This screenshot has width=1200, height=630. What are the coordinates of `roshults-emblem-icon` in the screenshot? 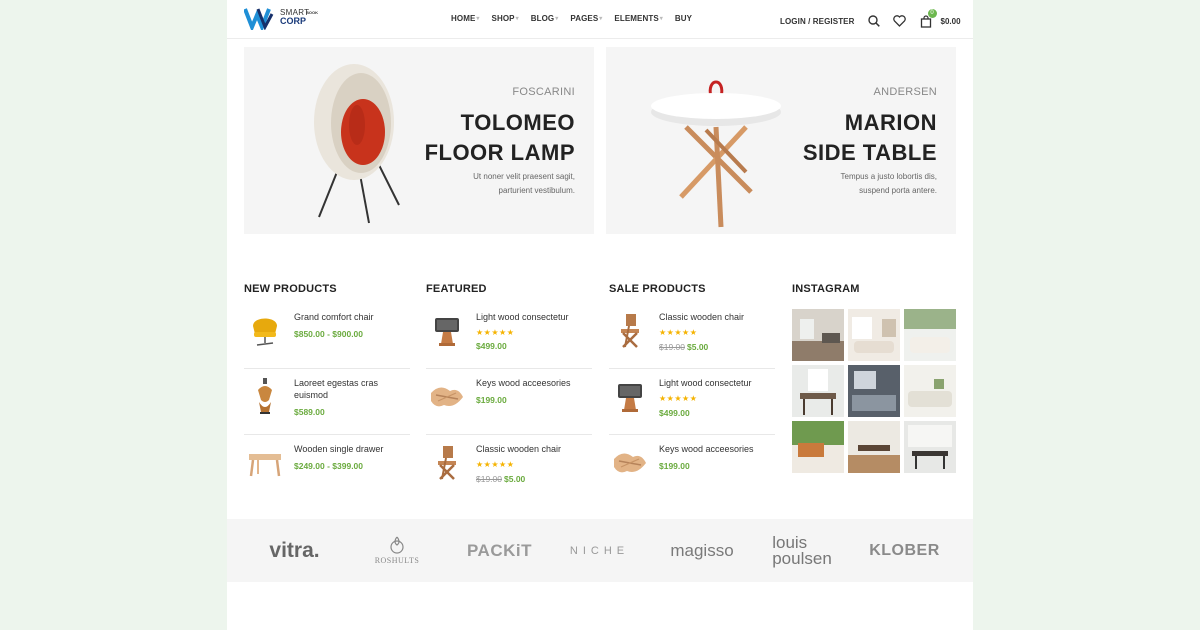 It's located at (397, 545).